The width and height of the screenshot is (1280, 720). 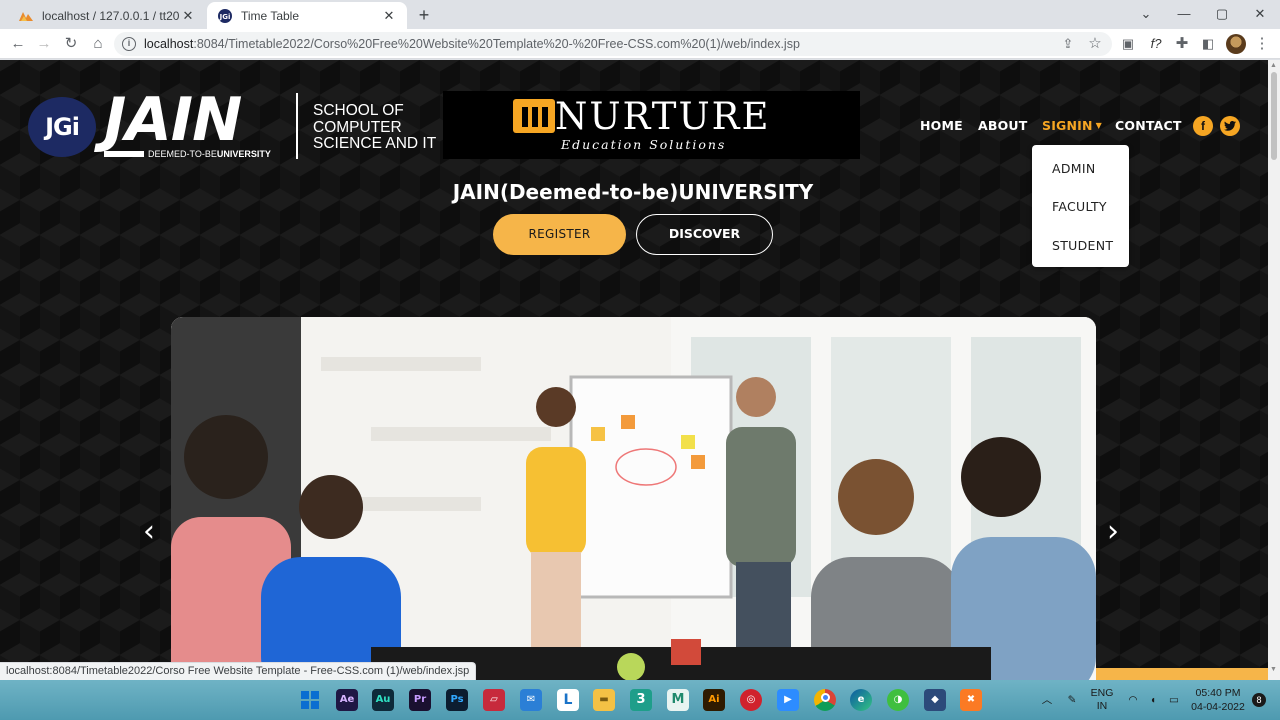 I want to click on jgi-favicon-icon: JGi, so click(x=225, y=16).